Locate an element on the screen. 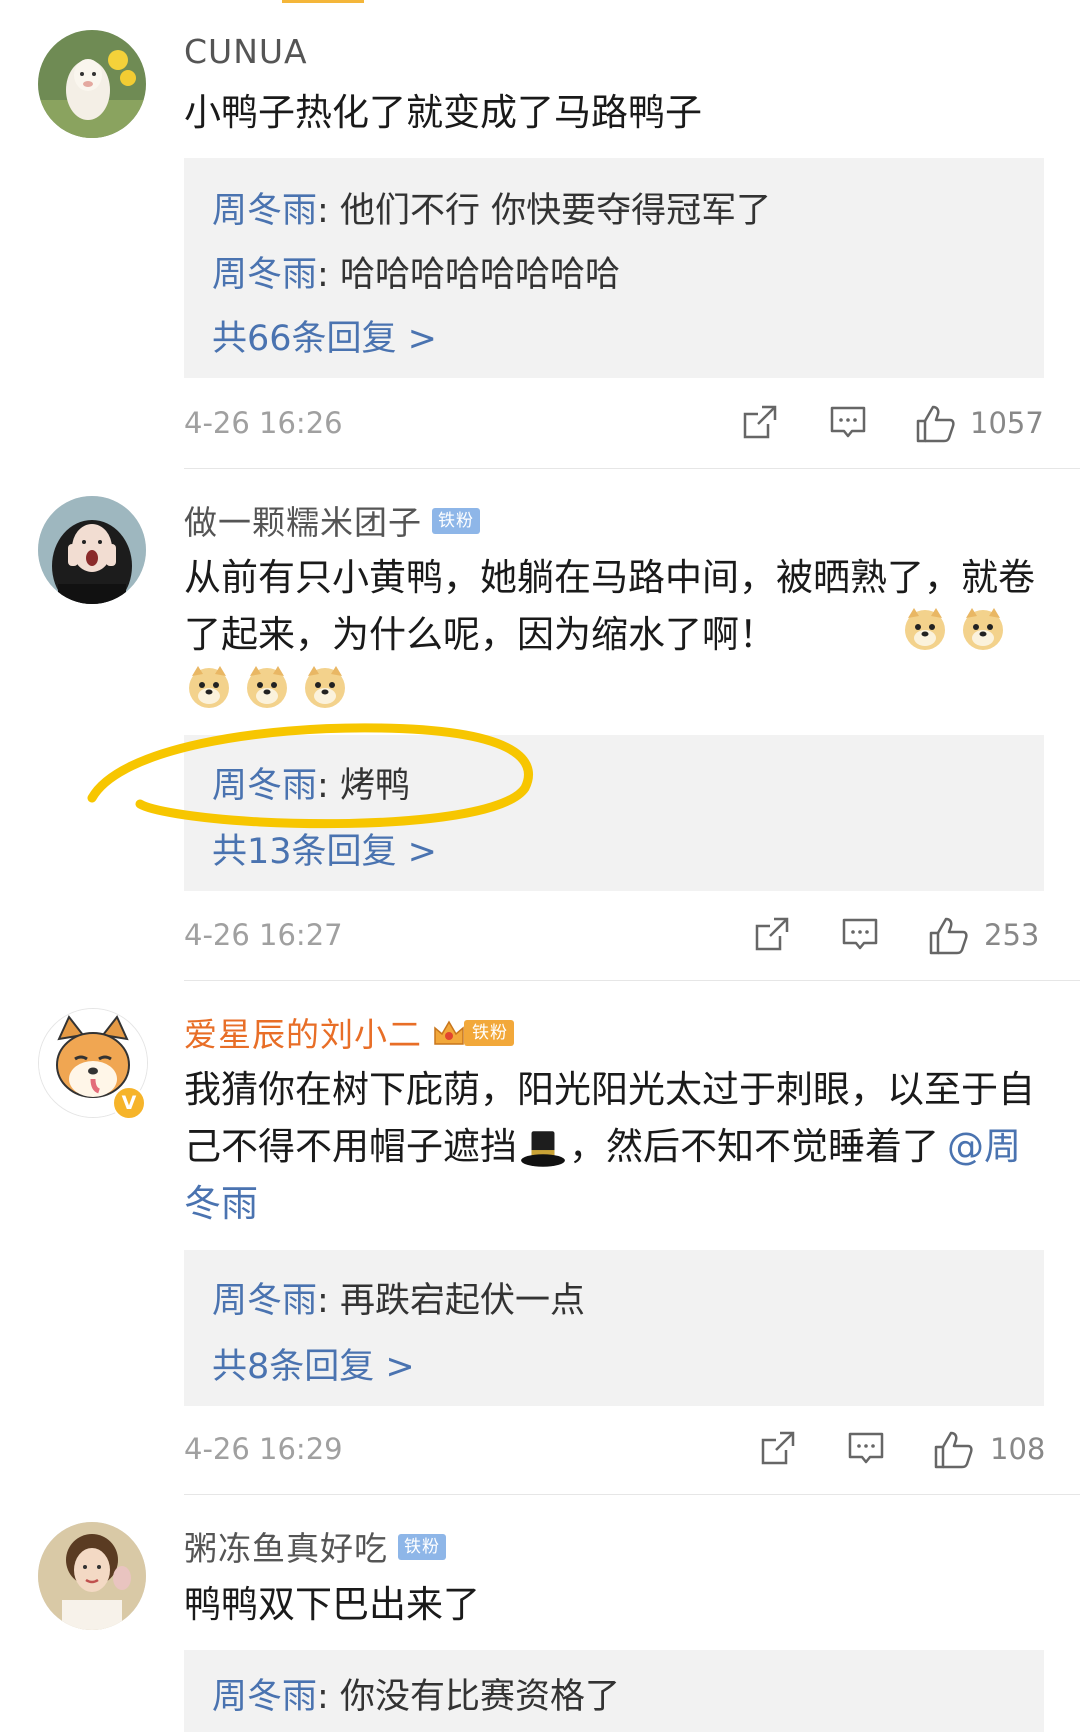  username: 做一颗糯米团子 铁粉 is located at coordinates (332, 520).